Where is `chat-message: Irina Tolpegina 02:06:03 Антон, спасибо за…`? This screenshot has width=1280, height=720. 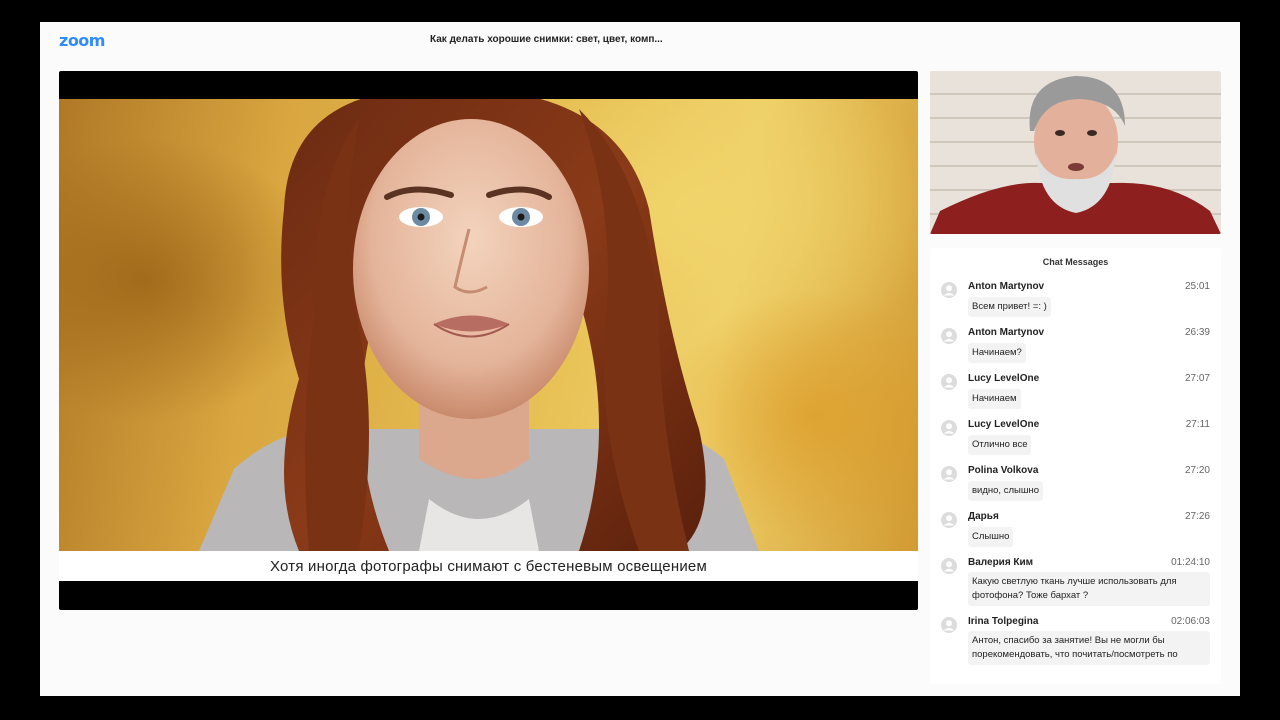
chat-message: Irina Tolpegina 02:06:03 Антон, спасибо за… is located at coordinates (1075, 638).